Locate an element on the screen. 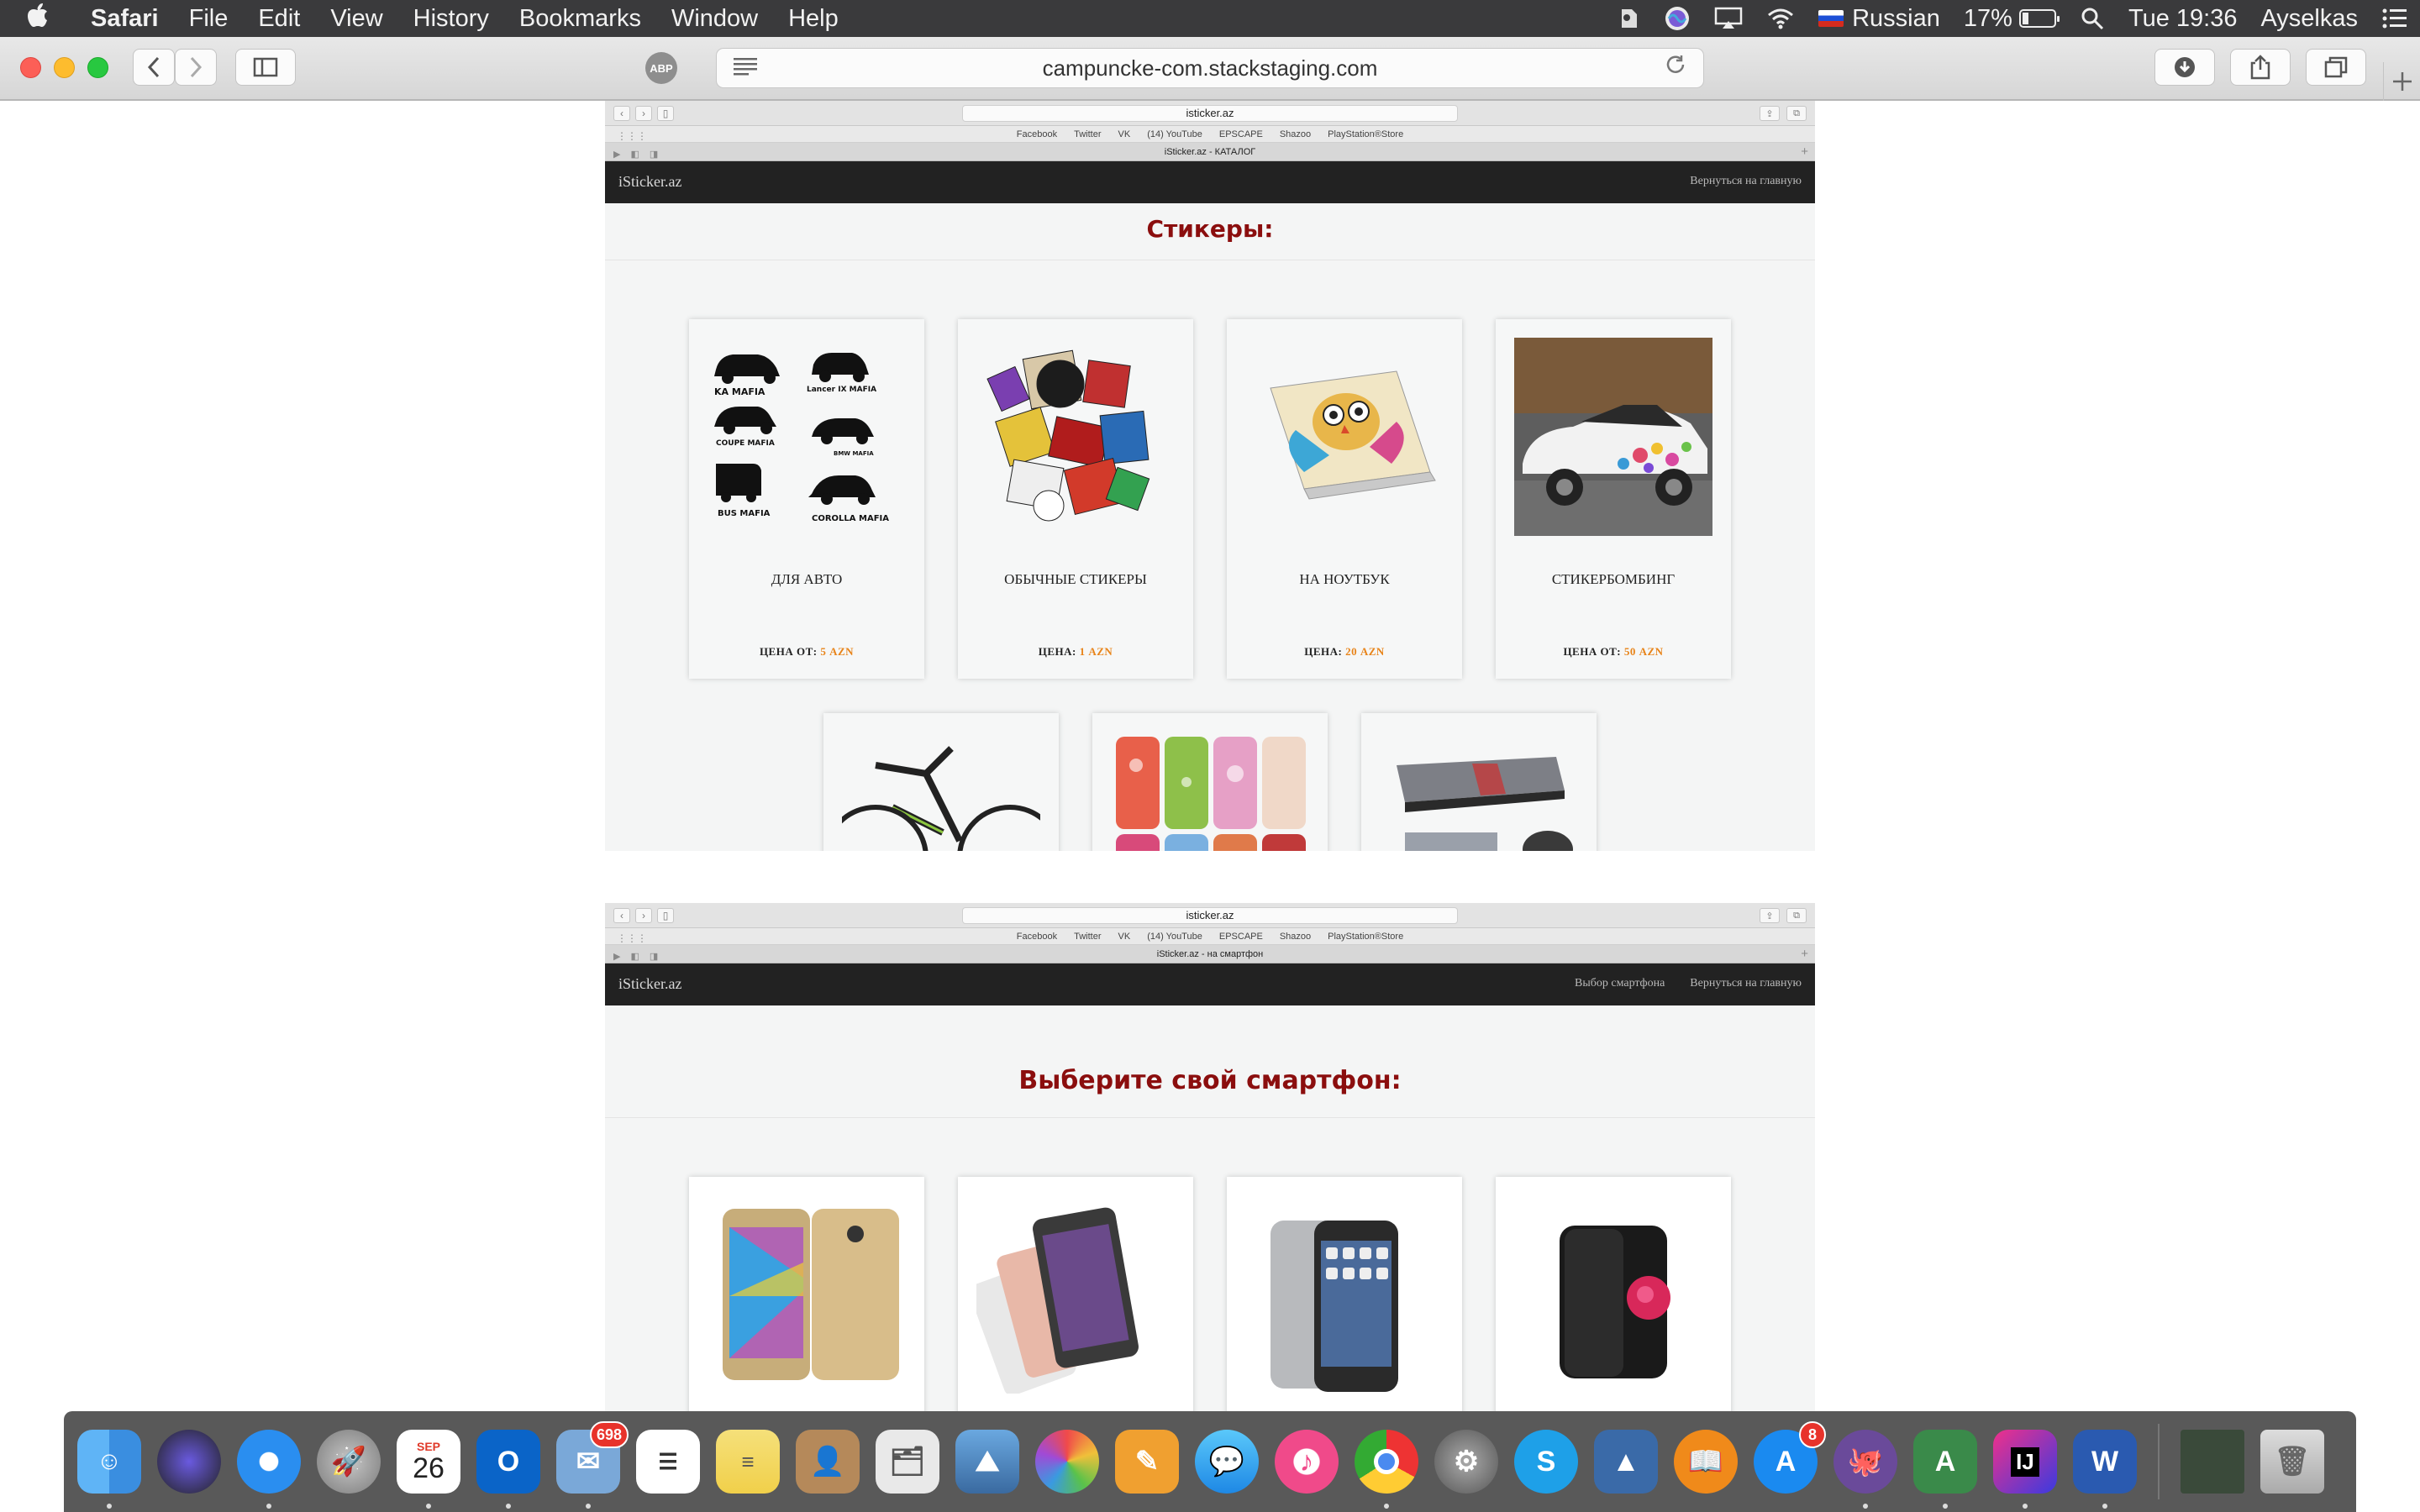 This screenshot has width=2420, height=1512. fullscreen-window-button is located at coordinates (97, 67).